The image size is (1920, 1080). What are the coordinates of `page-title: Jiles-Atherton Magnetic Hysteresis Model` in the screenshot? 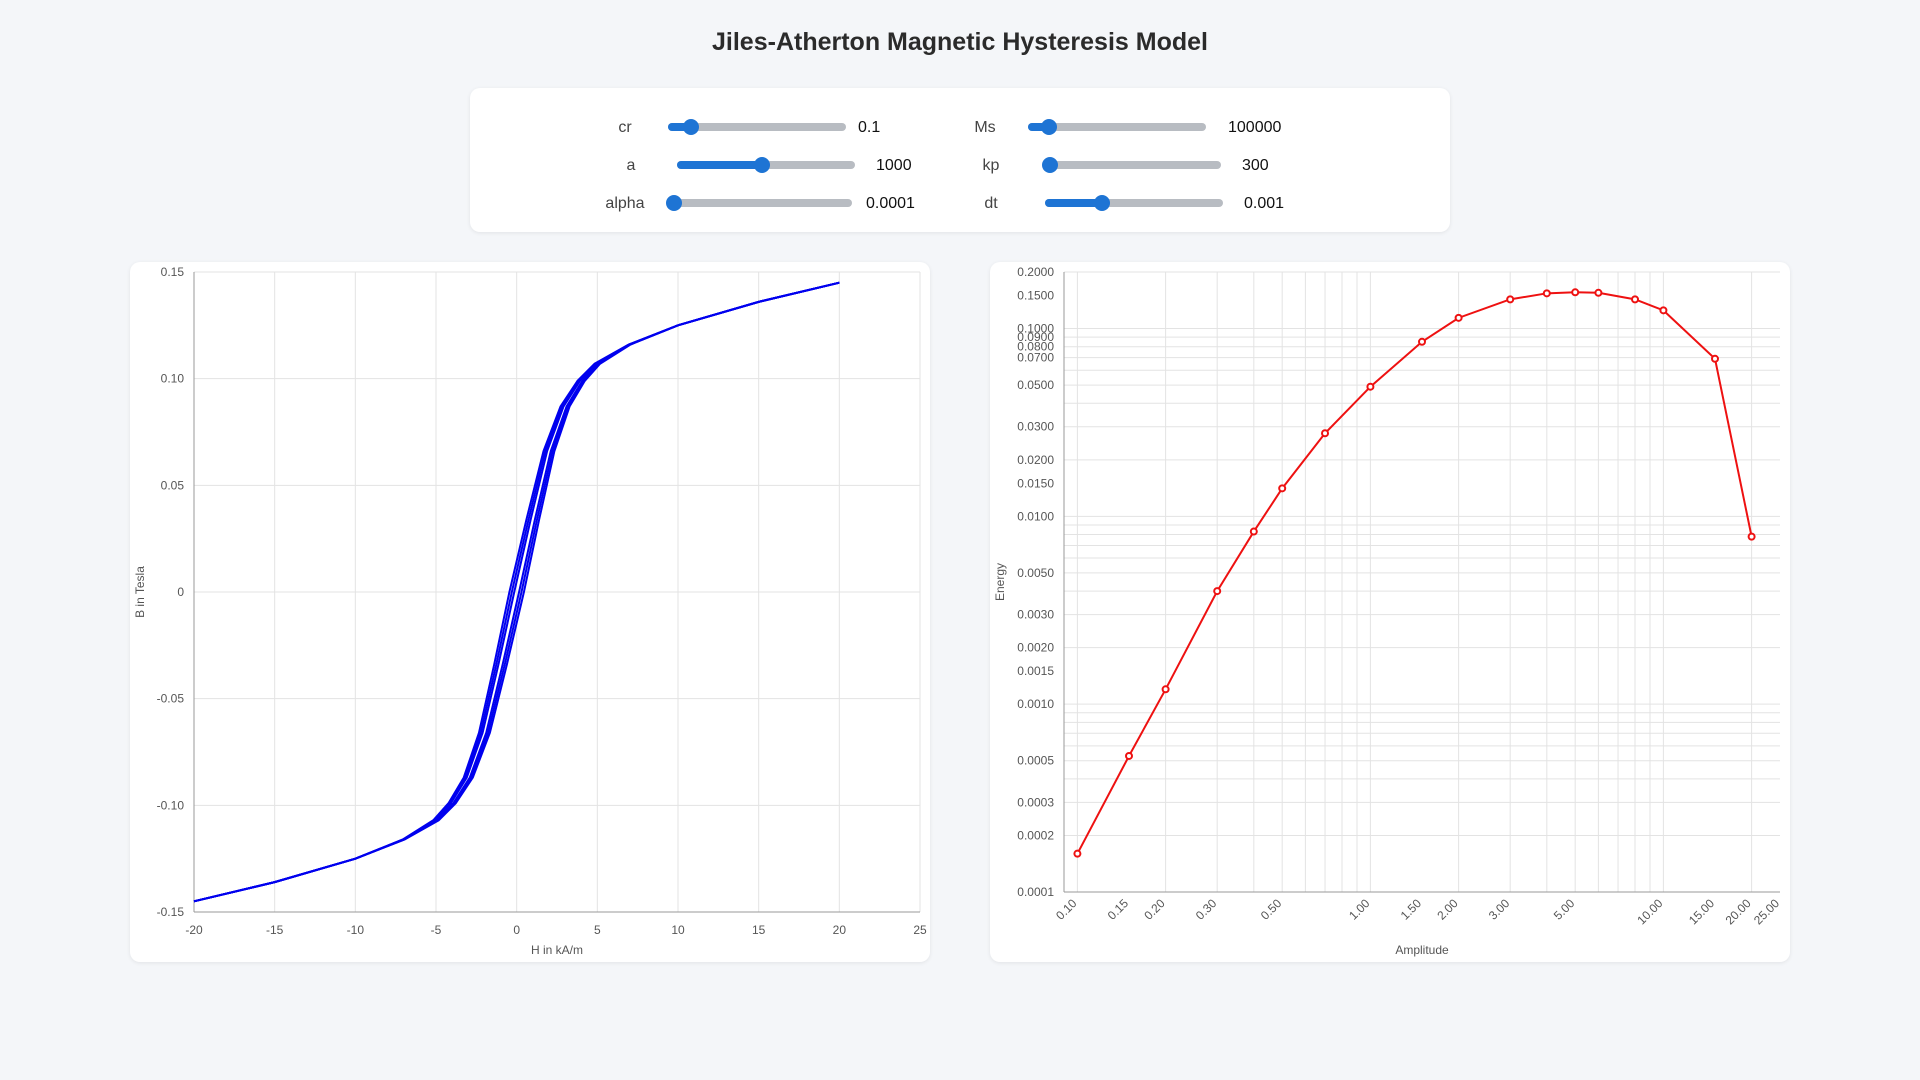 It's located at (960, 42).